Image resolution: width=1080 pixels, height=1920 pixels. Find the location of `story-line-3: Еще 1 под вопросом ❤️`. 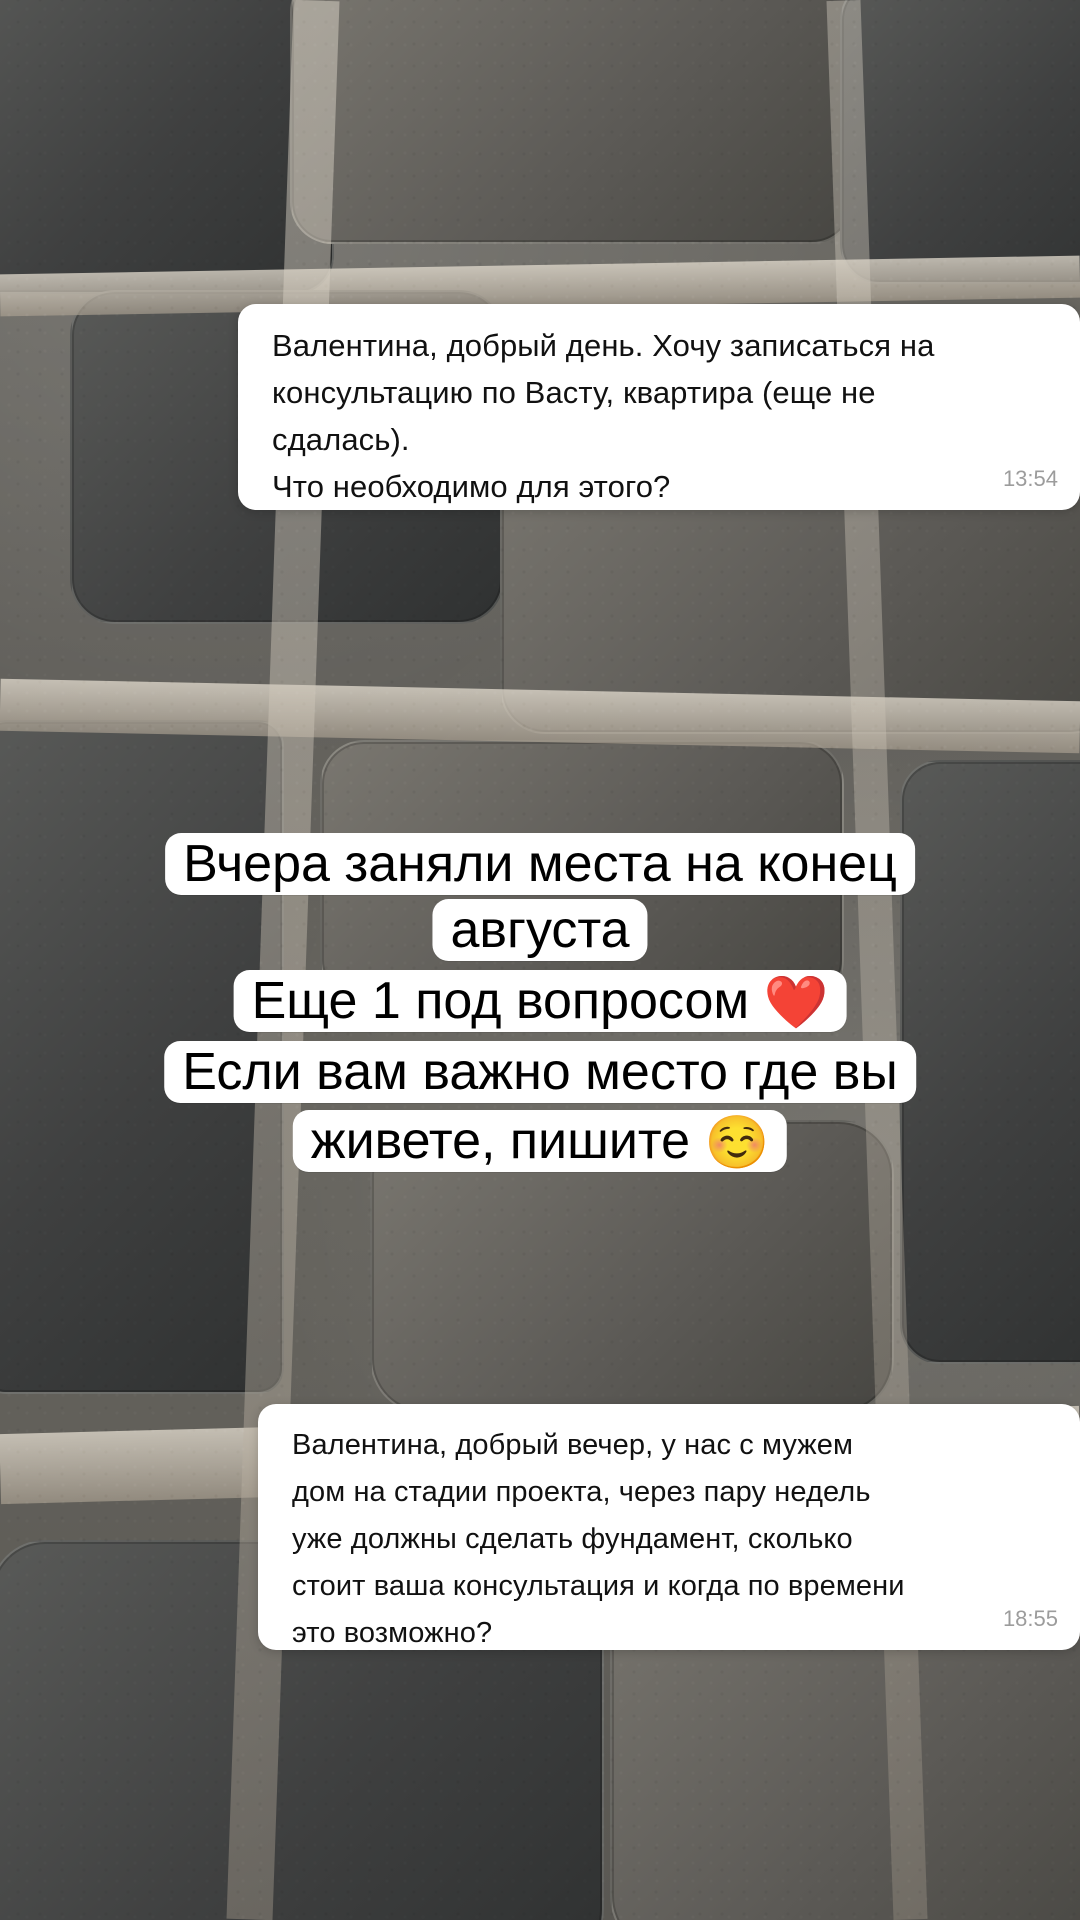

story-line-3: Еще 1 под вопросом ❤️ is located at coordinates (540, 1001).